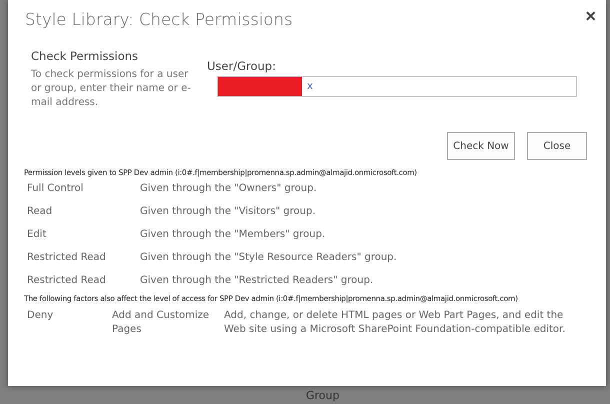  I want to click on permission-source: Given through the "Style Resource Readers" group., so click(268, 257).